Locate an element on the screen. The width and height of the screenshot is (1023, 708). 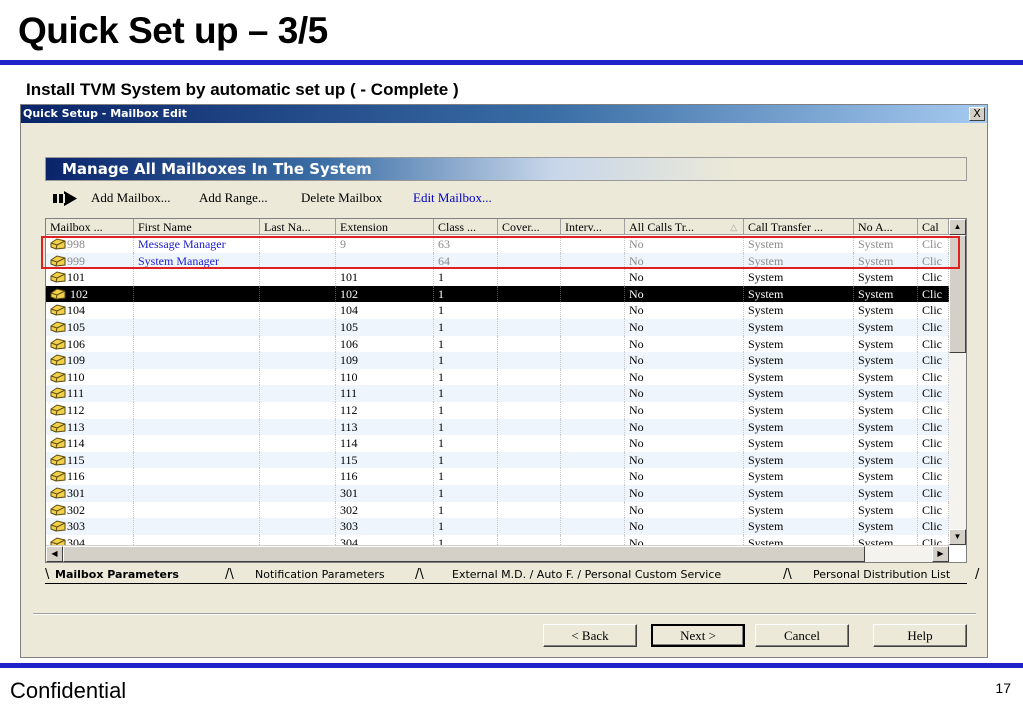
table-row: 104 104 1 No System System Clic is located at coordinates (506, 310).